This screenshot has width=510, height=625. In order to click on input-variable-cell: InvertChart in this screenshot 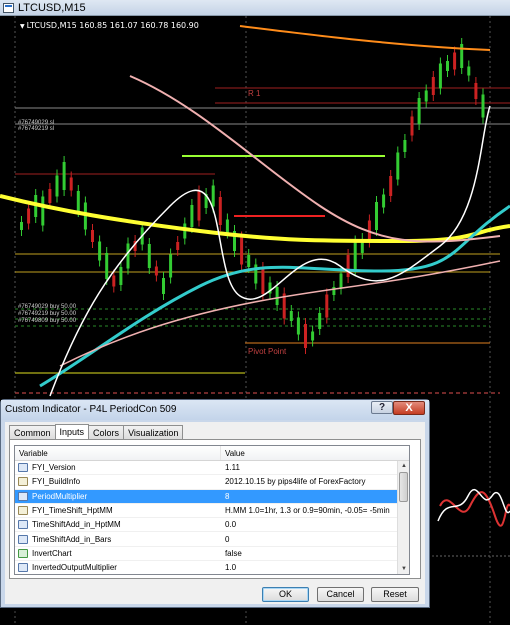, I will do `click(118, 553)`.